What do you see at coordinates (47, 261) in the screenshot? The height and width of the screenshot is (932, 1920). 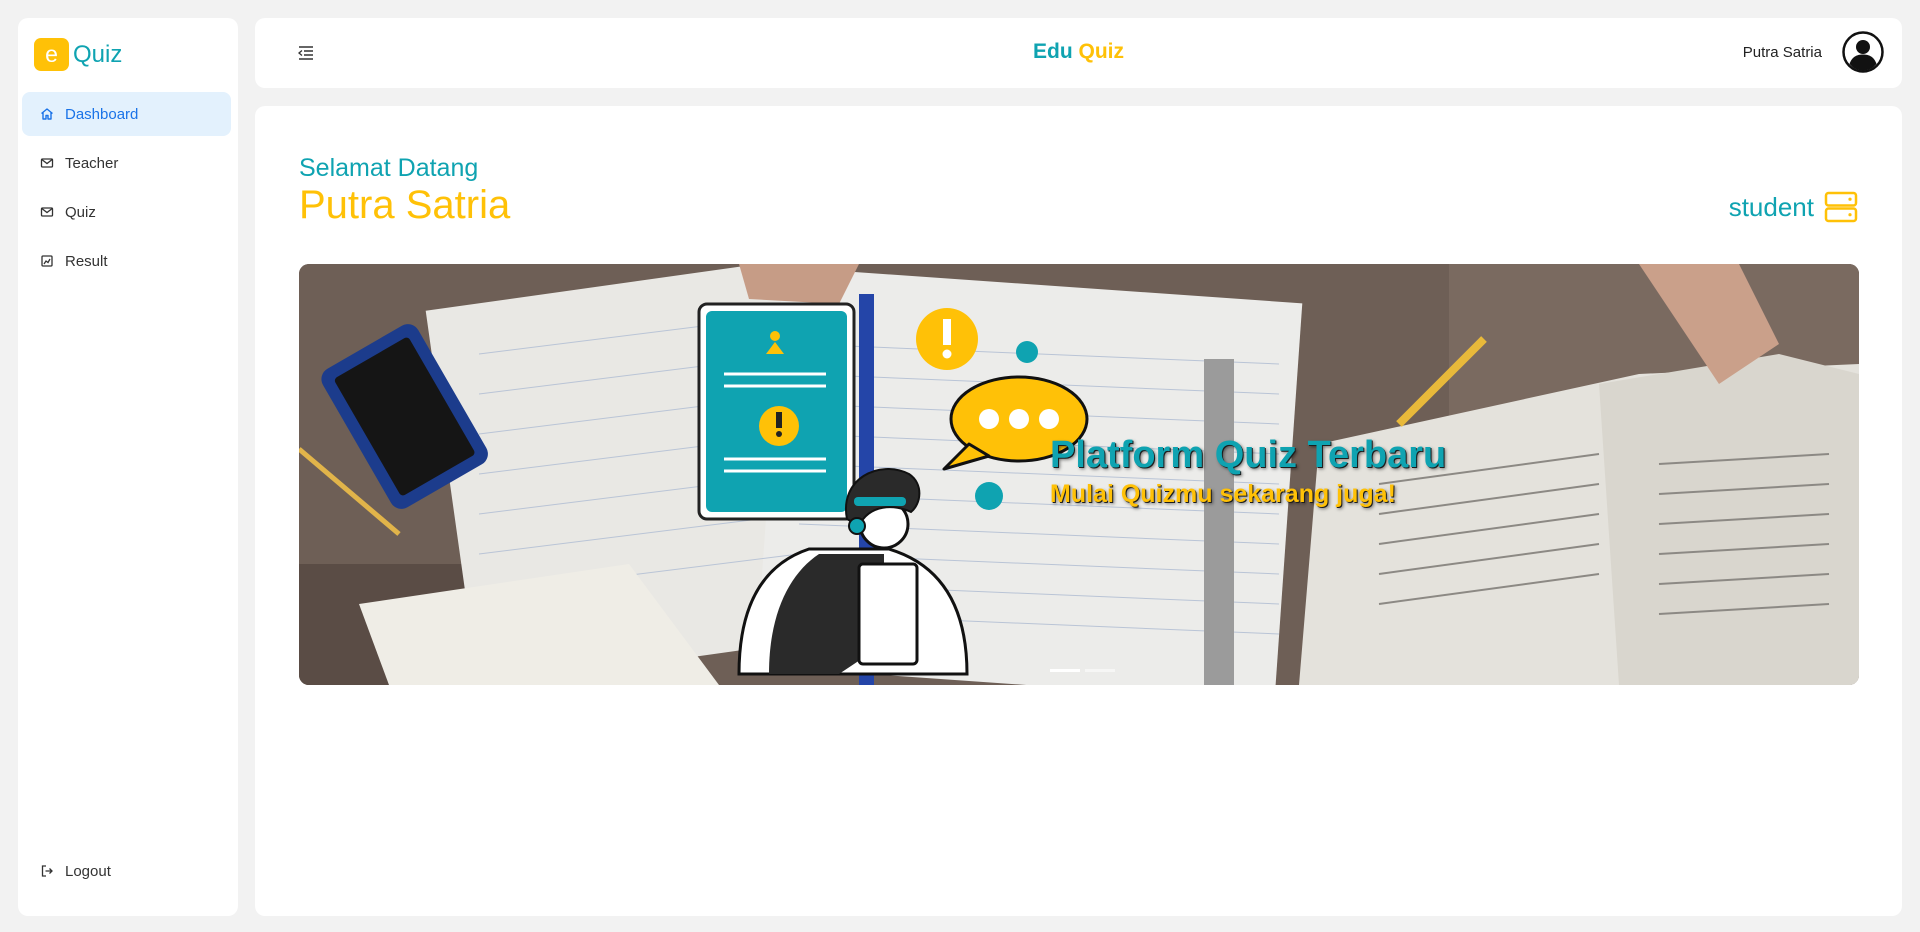 I see `chart-icon` at bounding box center [47, 261].